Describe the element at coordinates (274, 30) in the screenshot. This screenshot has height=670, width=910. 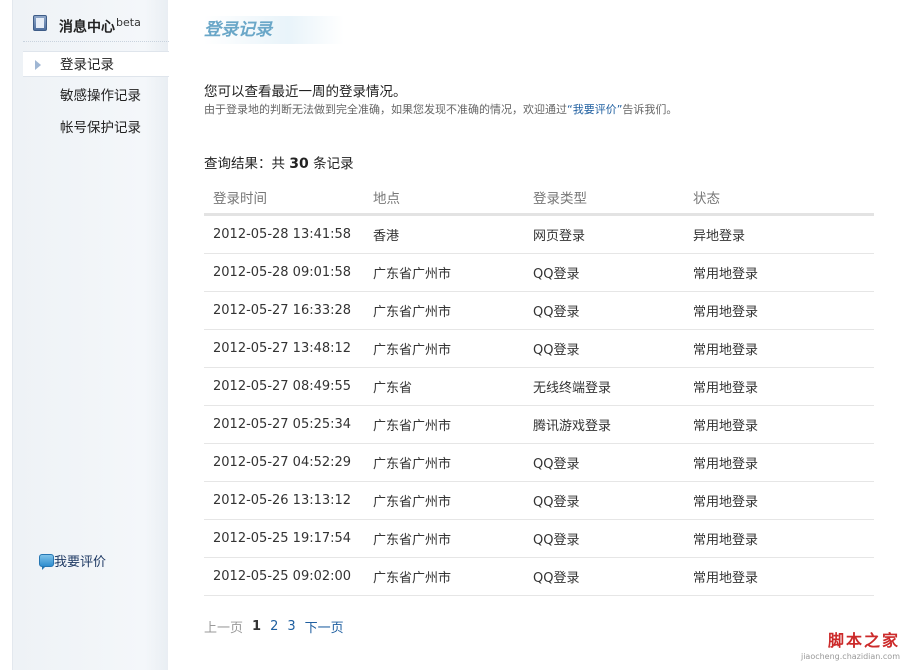
I see `page-title: 登录记录` at that location.